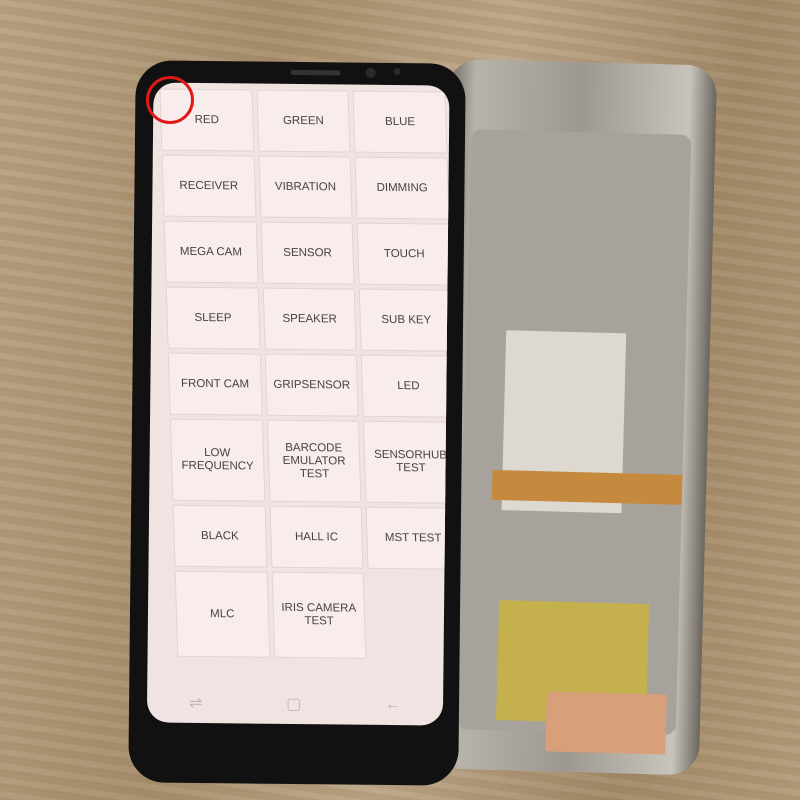 The image size is (800, 800). I want to click on test-button-hall-ic: HALL IC, so click(316, 537).